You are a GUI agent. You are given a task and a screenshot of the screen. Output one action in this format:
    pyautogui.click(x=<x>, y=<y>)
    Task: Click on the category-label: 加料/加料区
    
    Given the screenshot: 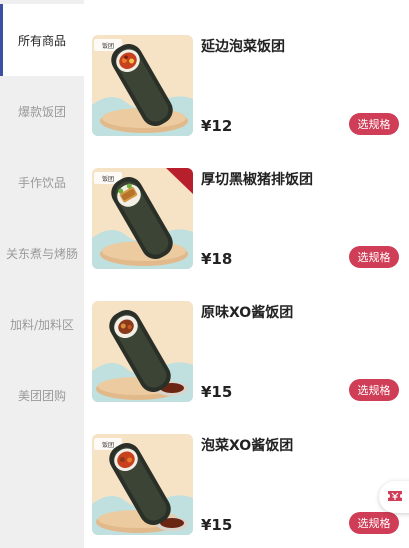 What is the action you would take?
    pyautogui.click(x=42, y=324)
    